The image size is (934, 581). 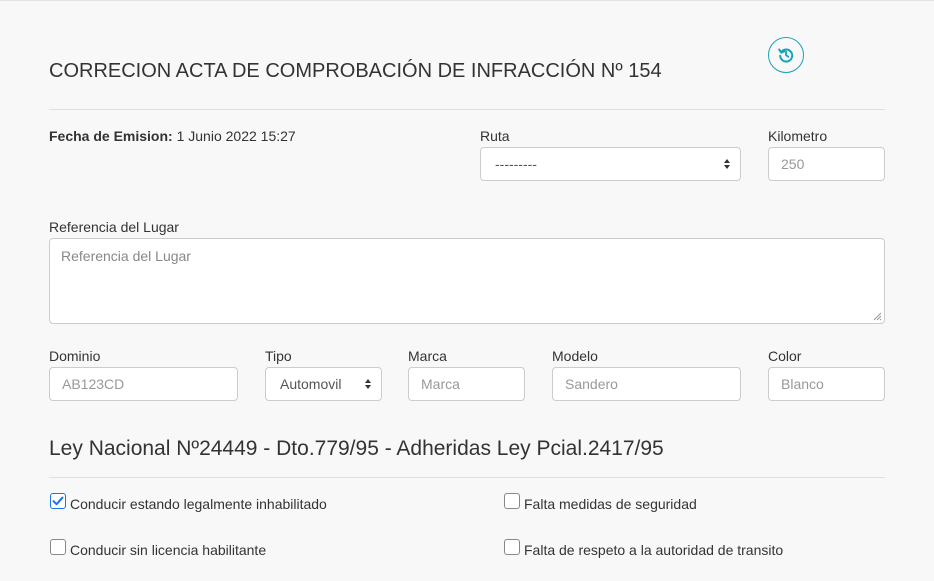 What do you see at coordinates (467, 0) in the screenshot?
I see `top-border` at bounding box center [467, 0].